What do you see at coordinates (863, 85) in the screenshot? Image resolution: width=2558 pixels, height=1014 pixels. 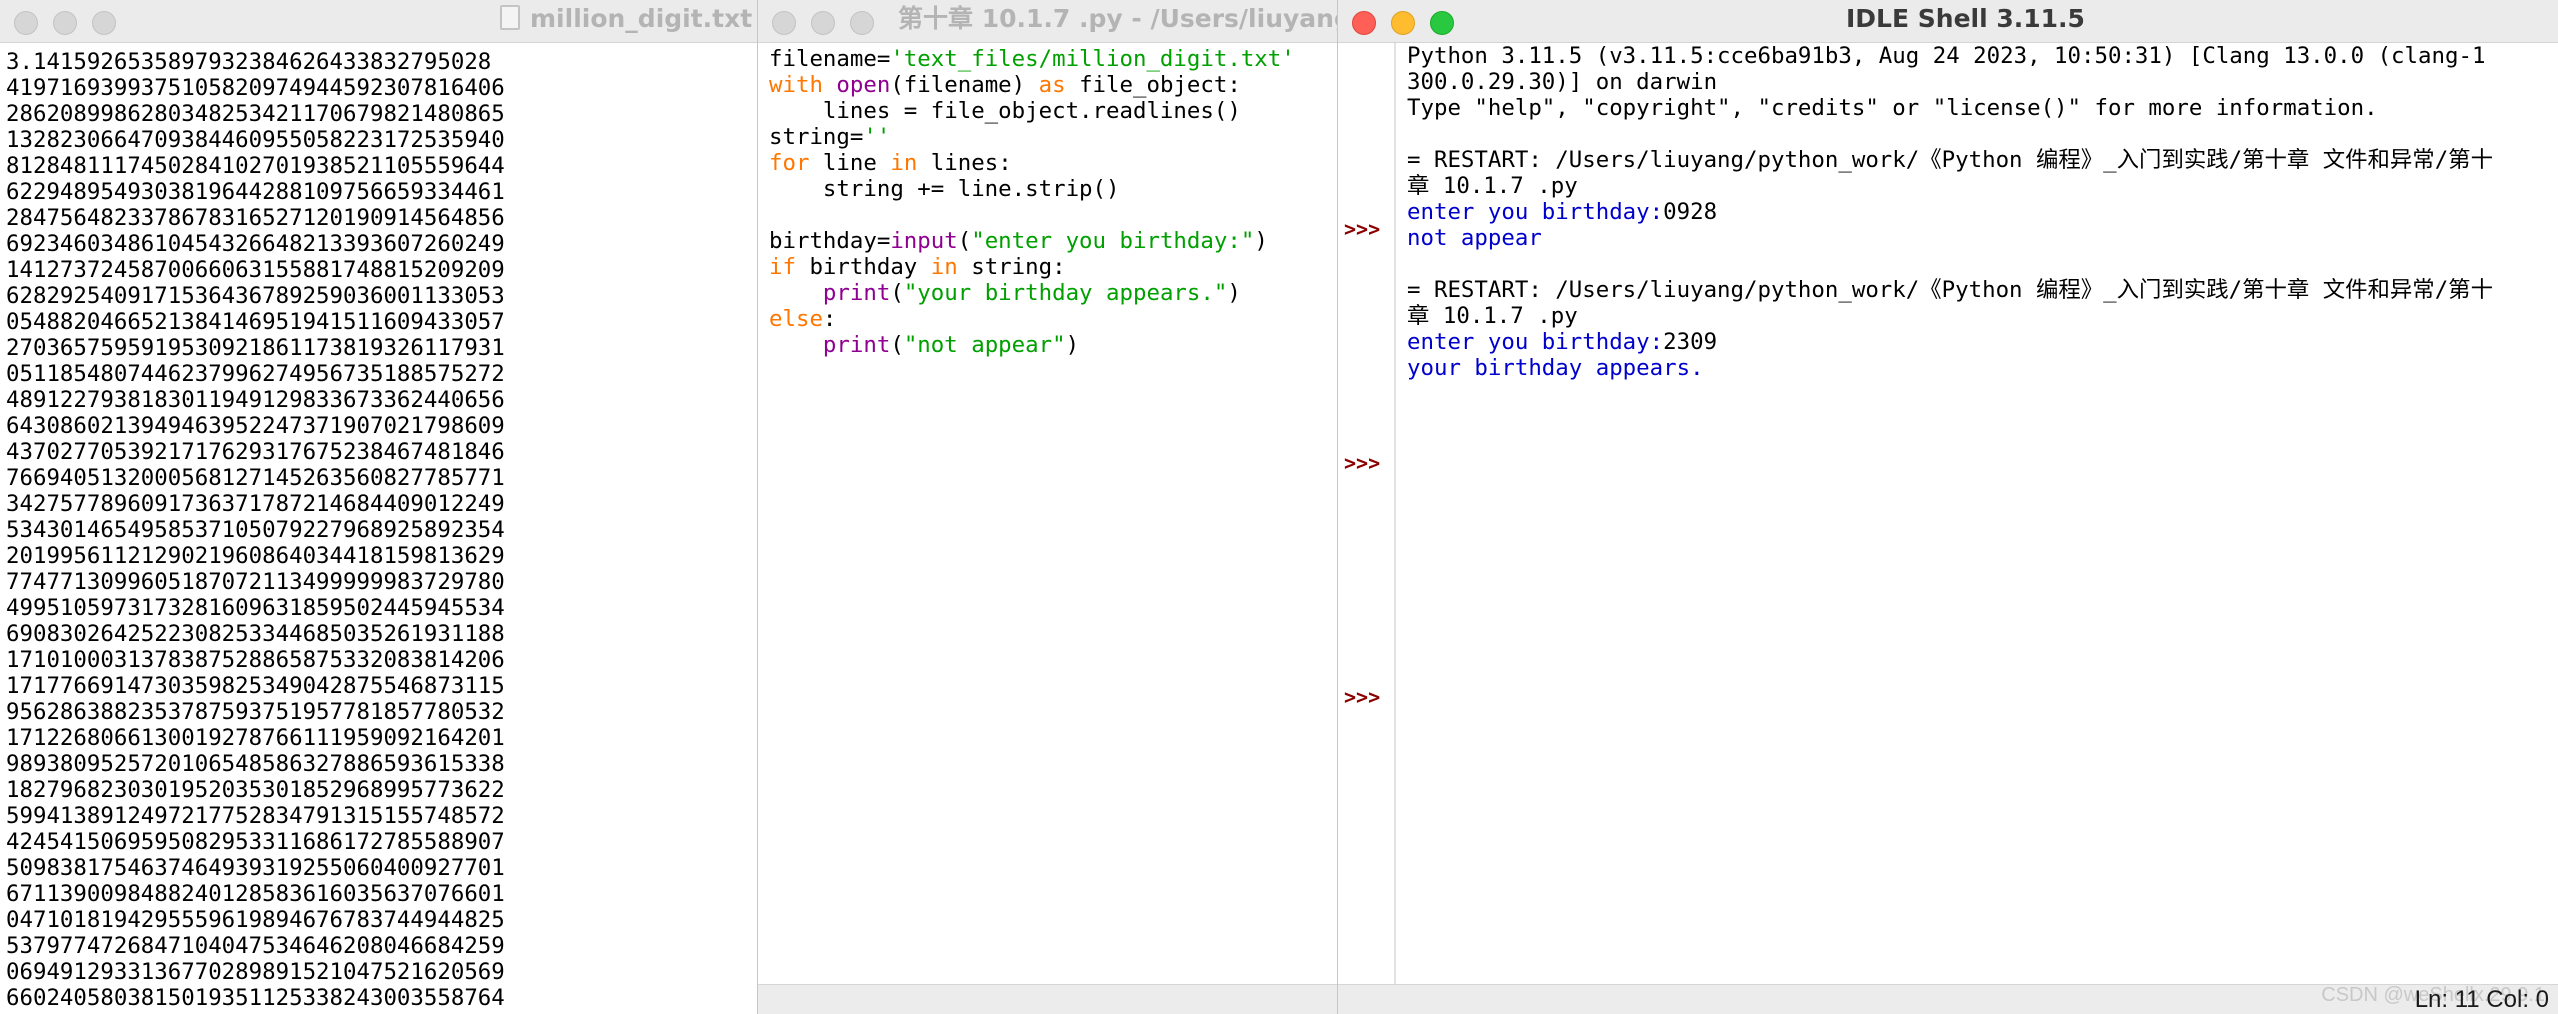 I see `token: open` at bounding box center [863, 85].